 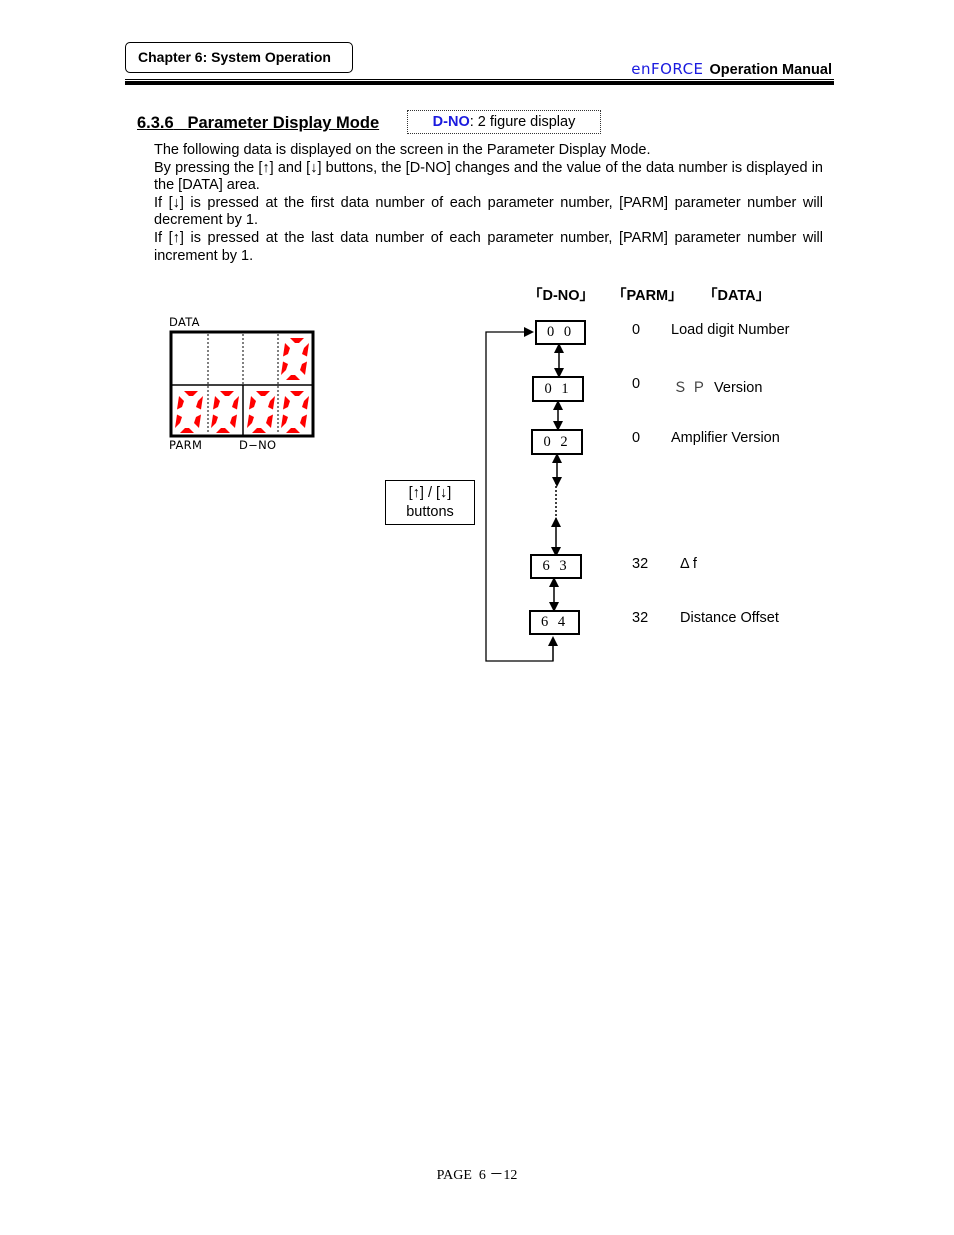 I want to click on data-text: Version, so click(x=738, y=388).